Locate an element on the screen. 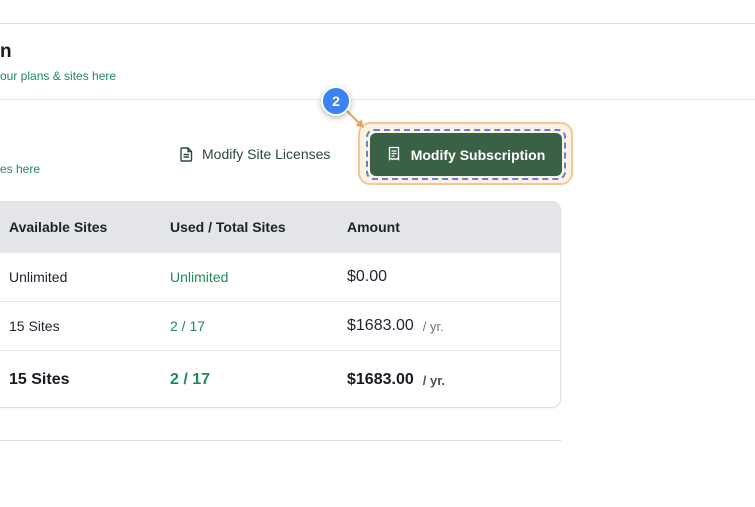 Image resolution: width=755 pixels, height=507 pixels. step-badge: 2 is located at coordinates (336, 101).